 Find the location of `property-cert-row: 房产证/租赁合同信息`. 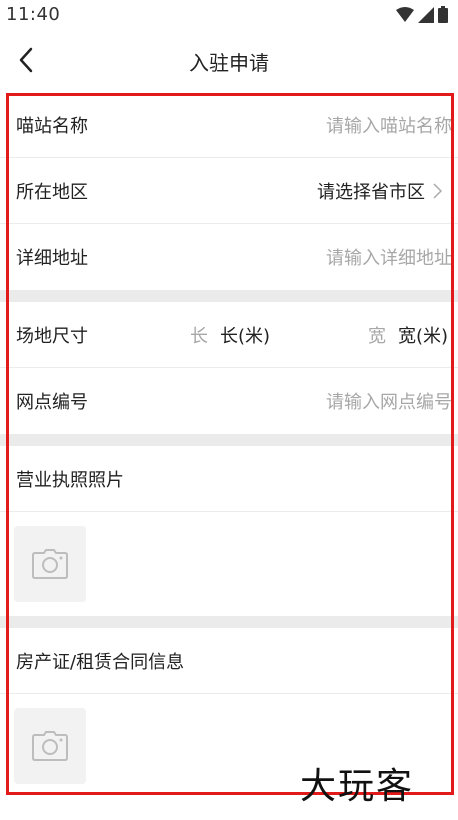

property-cert-row: 房产证/租赁合同信息 is located at coordinates (229, 661).